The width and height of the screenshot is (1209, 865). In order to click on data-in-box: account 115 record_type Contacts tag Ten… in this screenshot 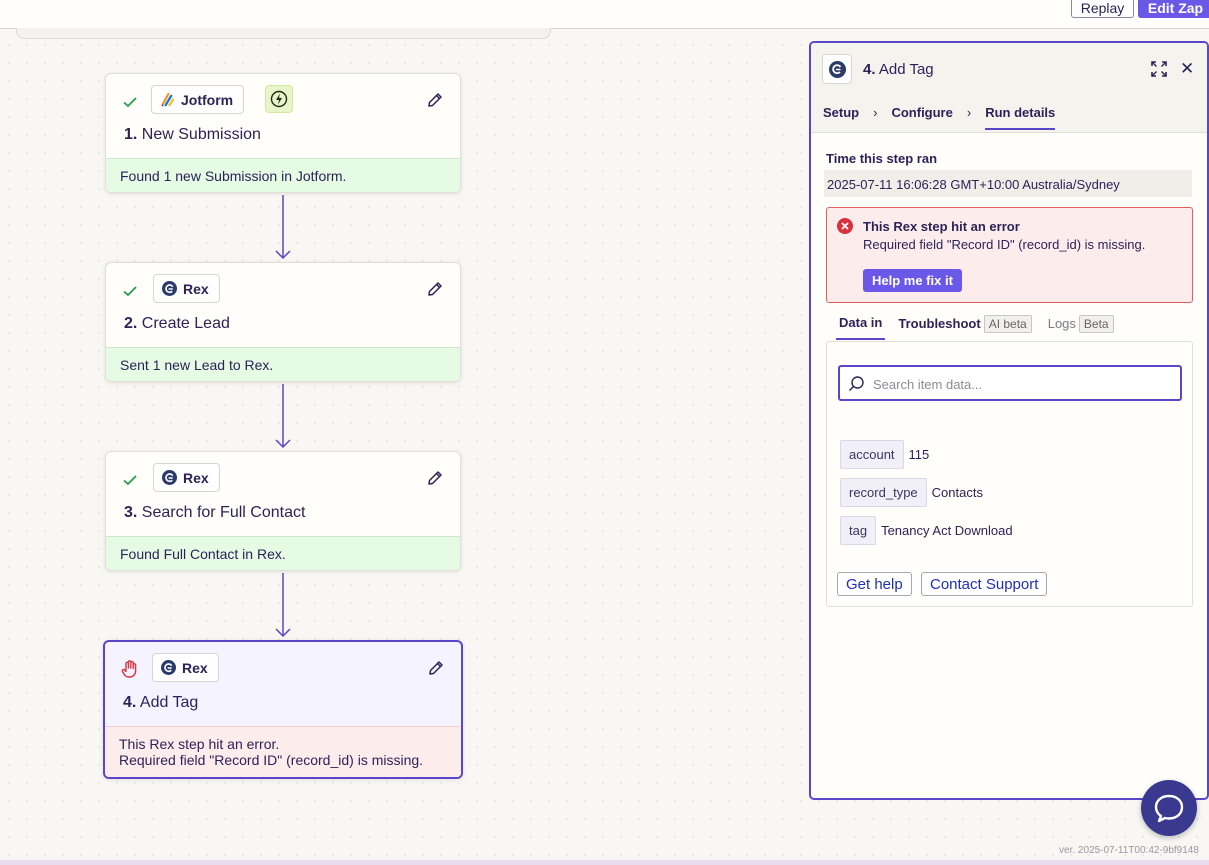, I will do `click(1009, 474)`.